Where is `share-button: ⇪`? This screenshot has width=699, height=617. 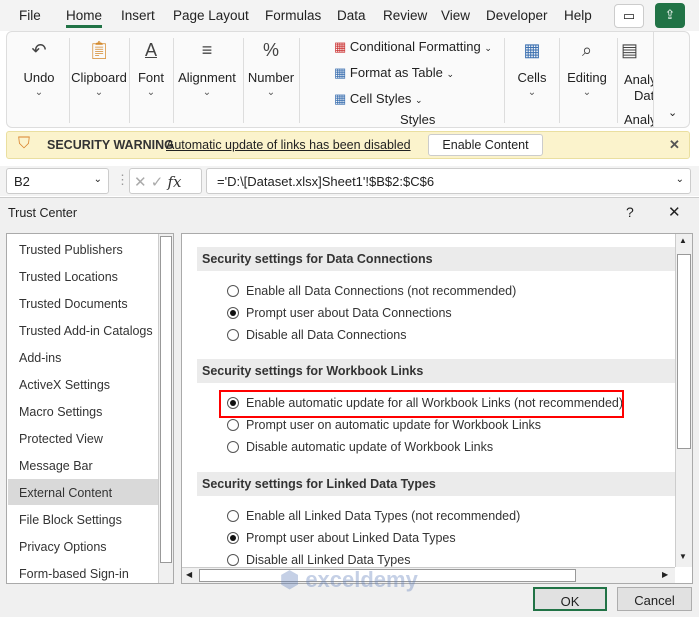 share-button: ⇪ is located at coordinates (670, 15).